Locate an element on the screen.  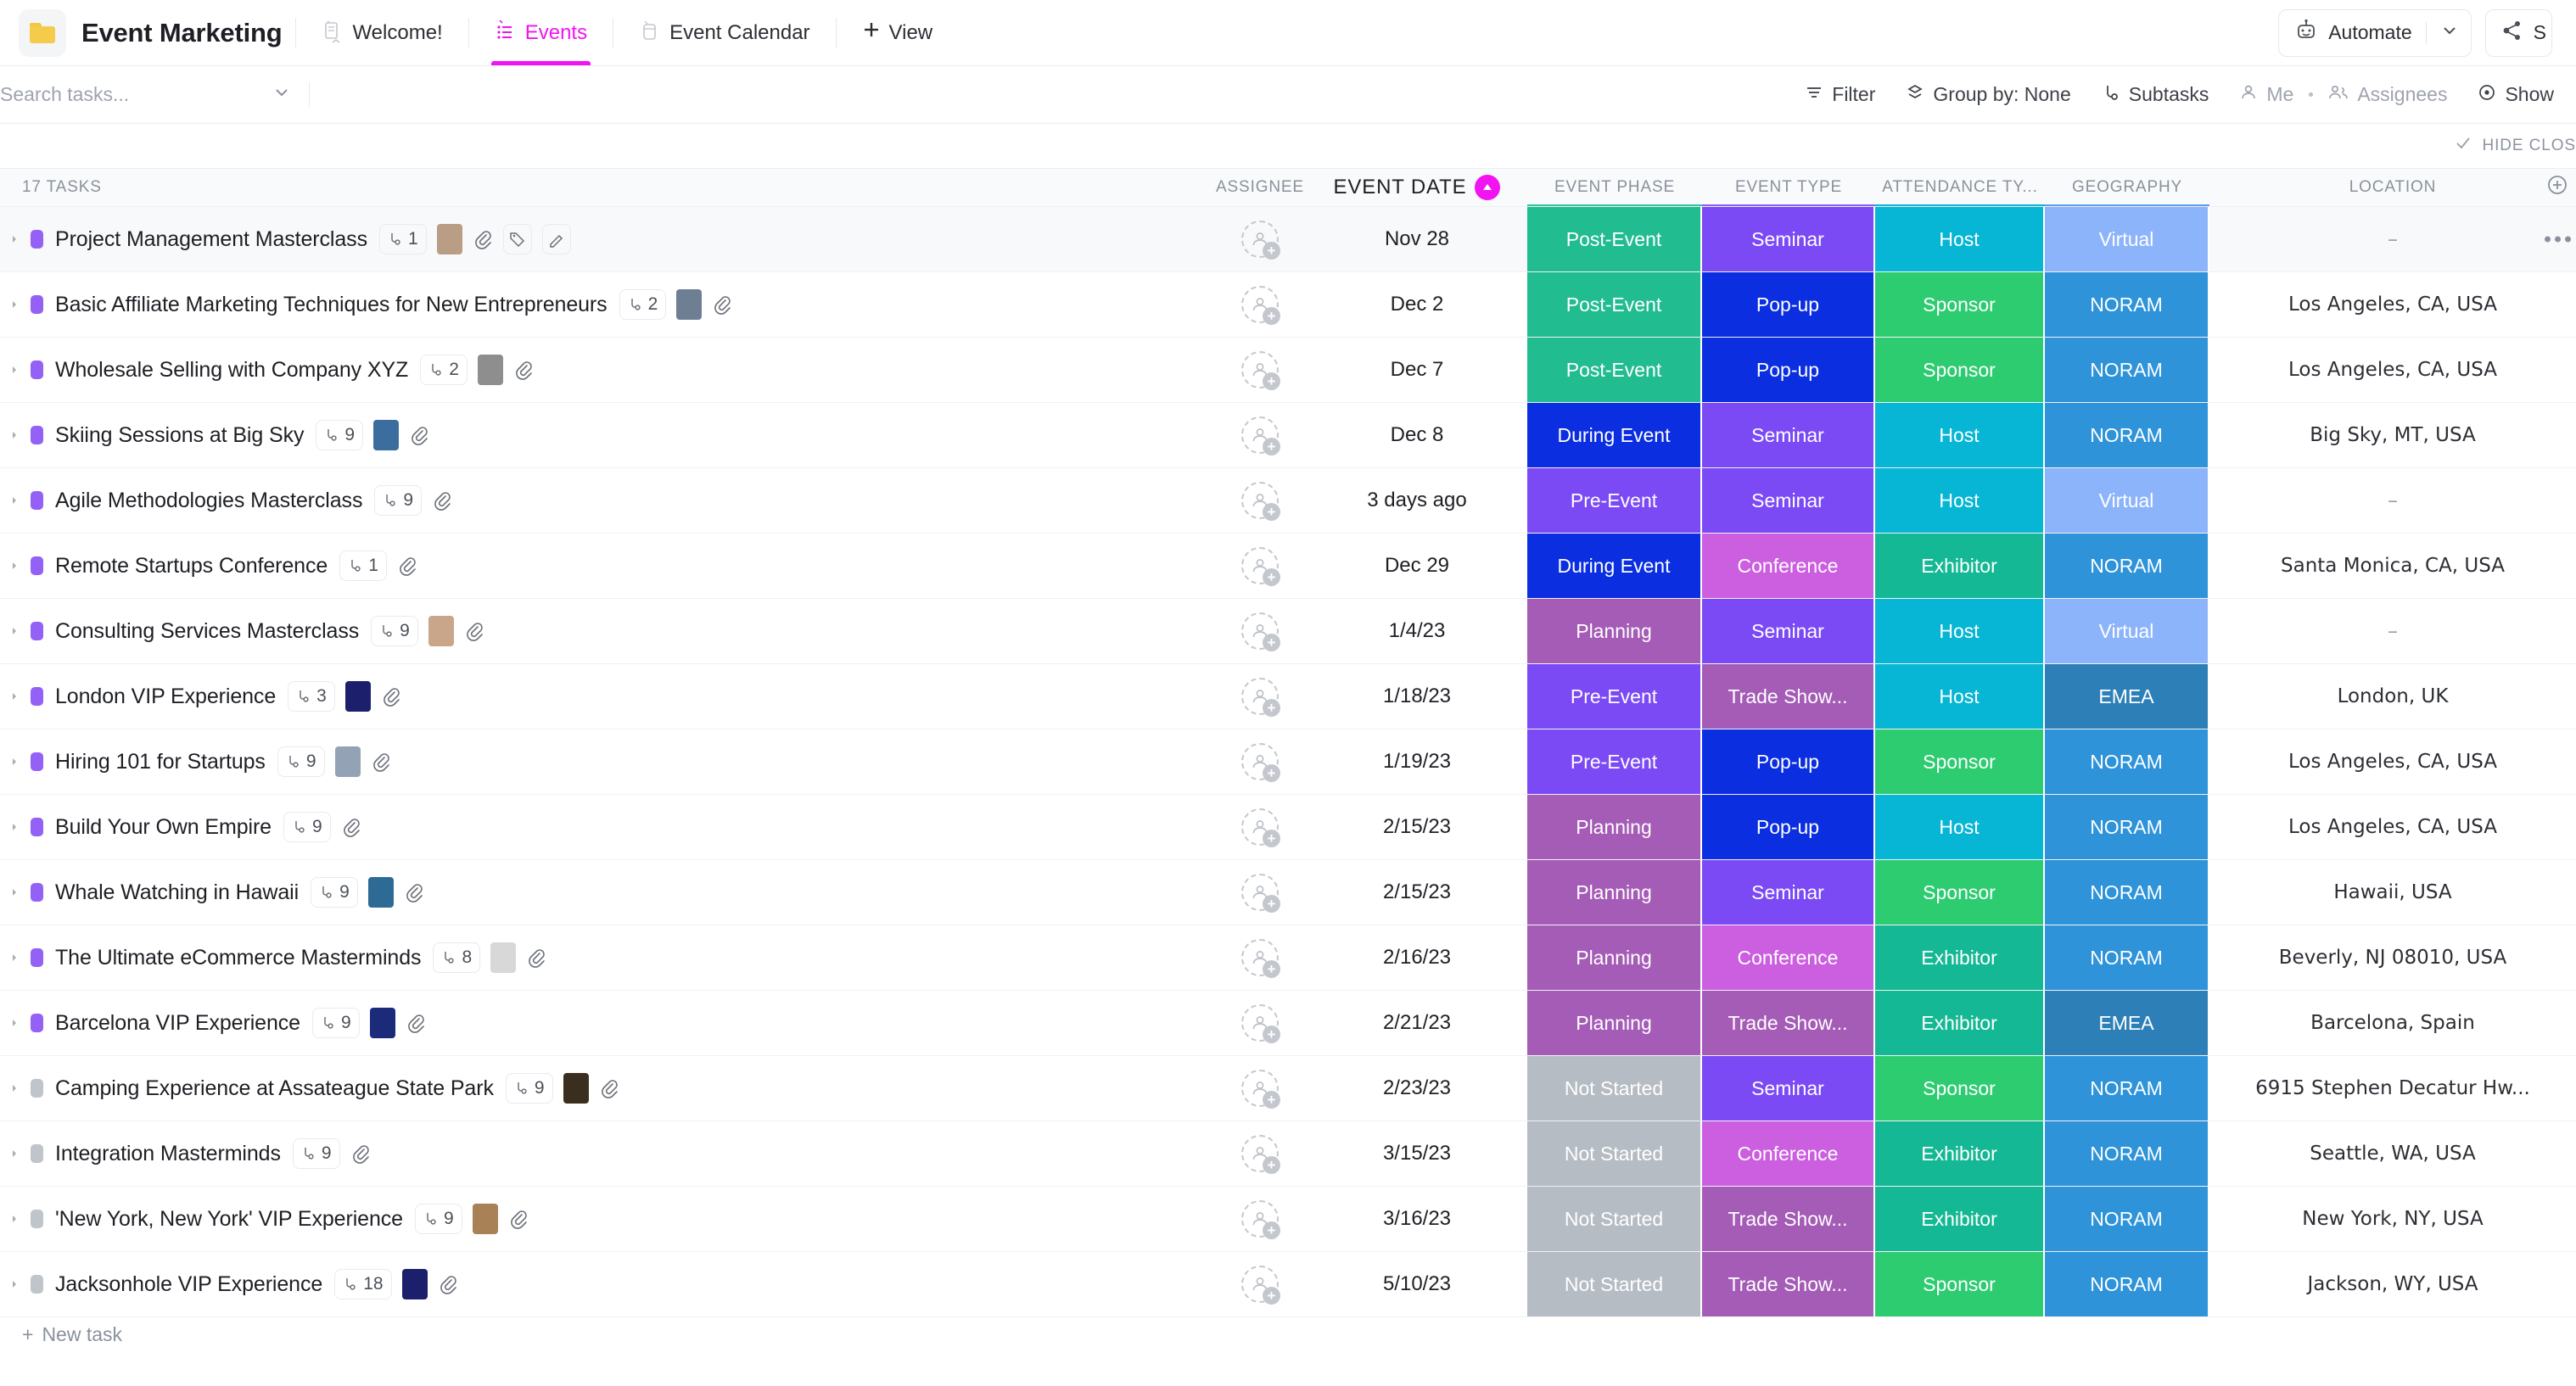
location-cell: London, UK is located at coordinates (2393, 696).